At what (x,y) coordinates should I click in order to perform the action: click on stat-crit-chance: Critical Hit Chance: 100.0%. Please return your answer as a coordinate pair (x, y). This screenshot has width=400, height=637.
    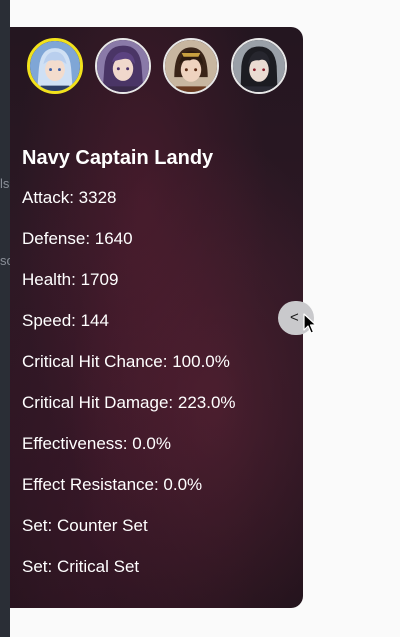
    Looking at the image, I should click on (126, 361).